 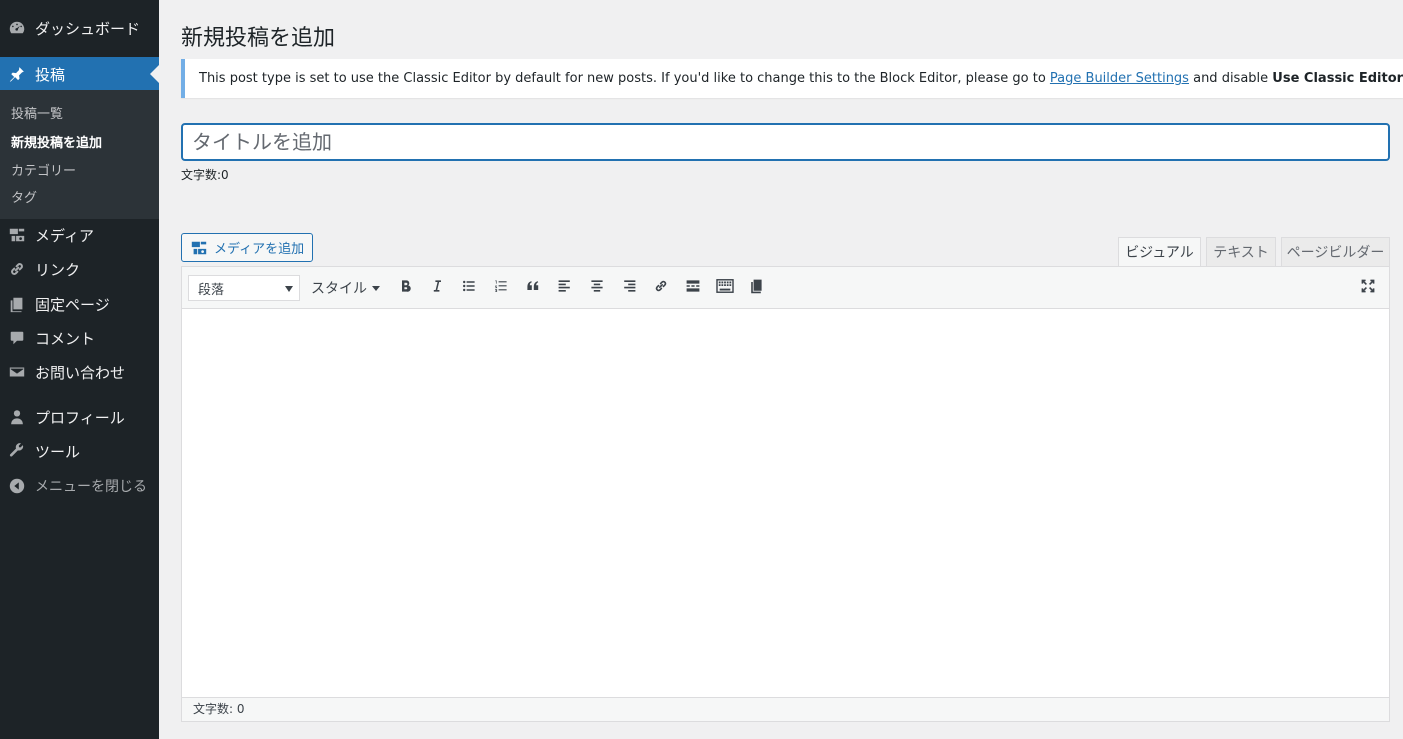 I want to click on insert-link-button, so click(x=661, y=288).